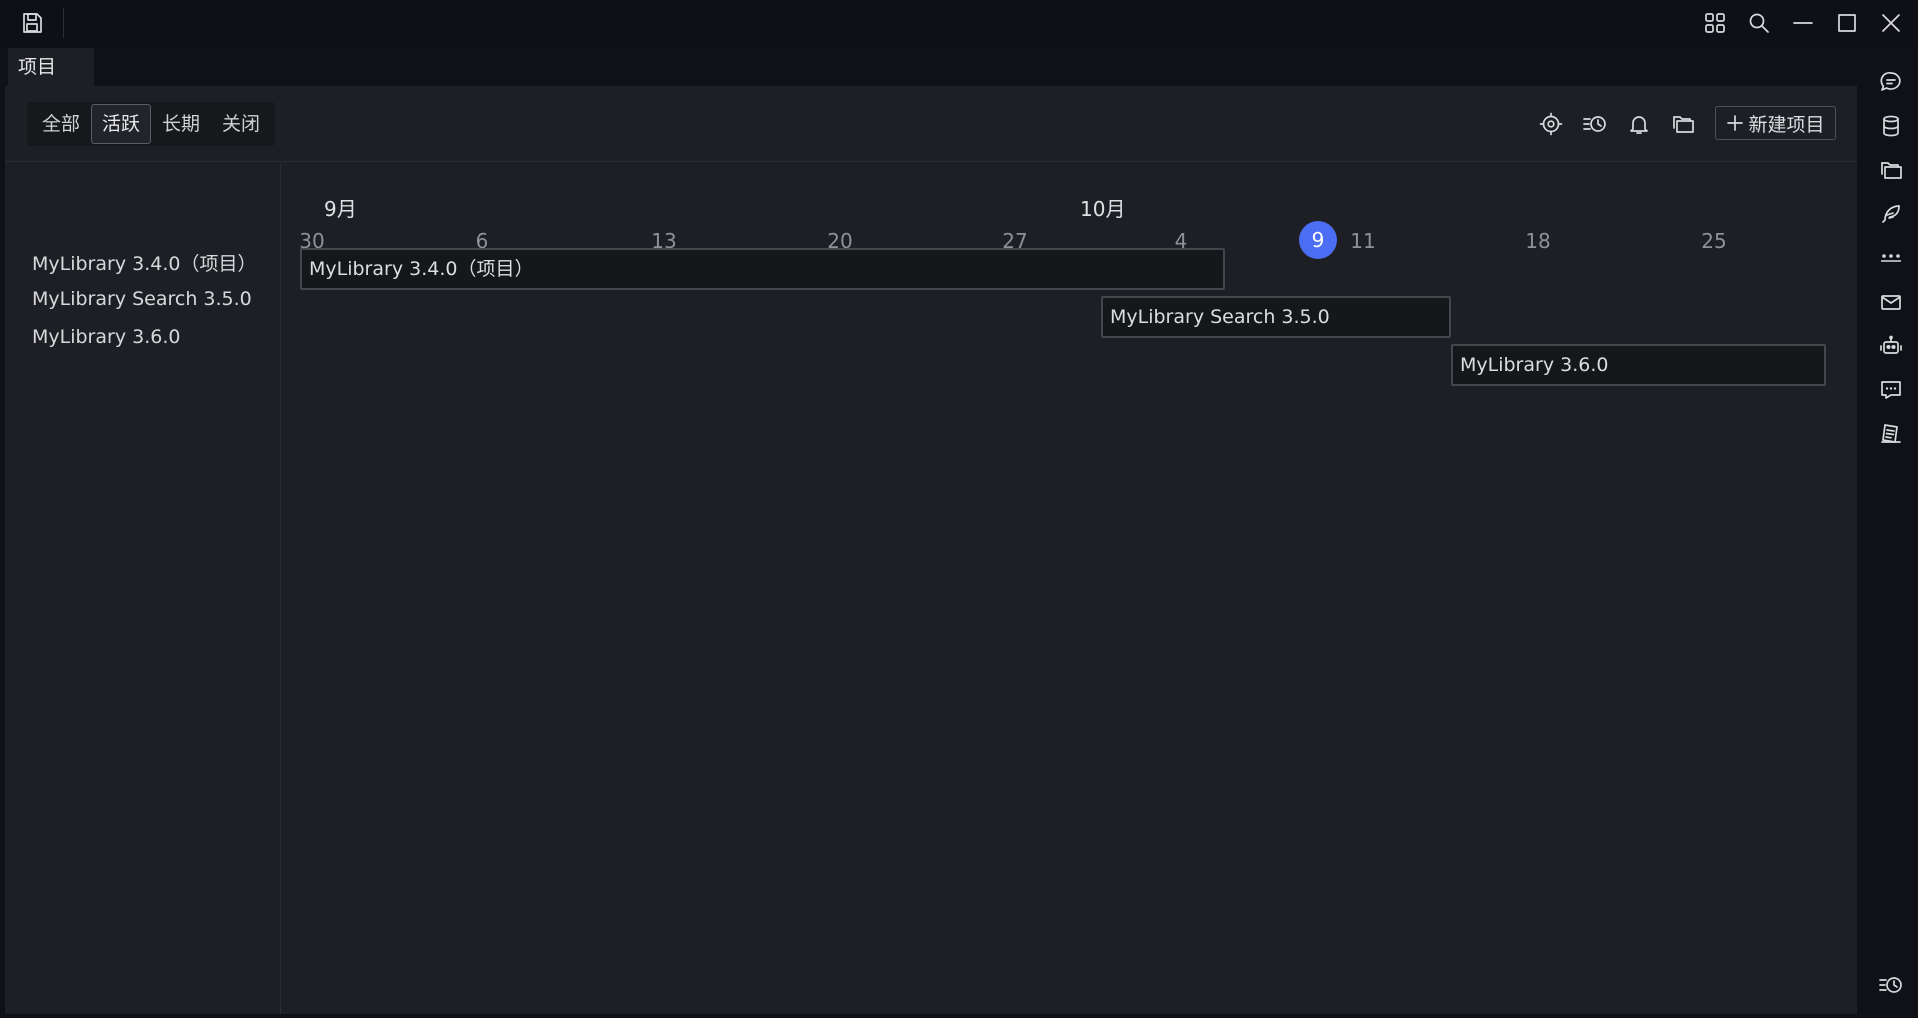 This screenshot has width=1918, height=1018. I want to click on list-item: MyLibrary 3.6.0, so click(106, 337).